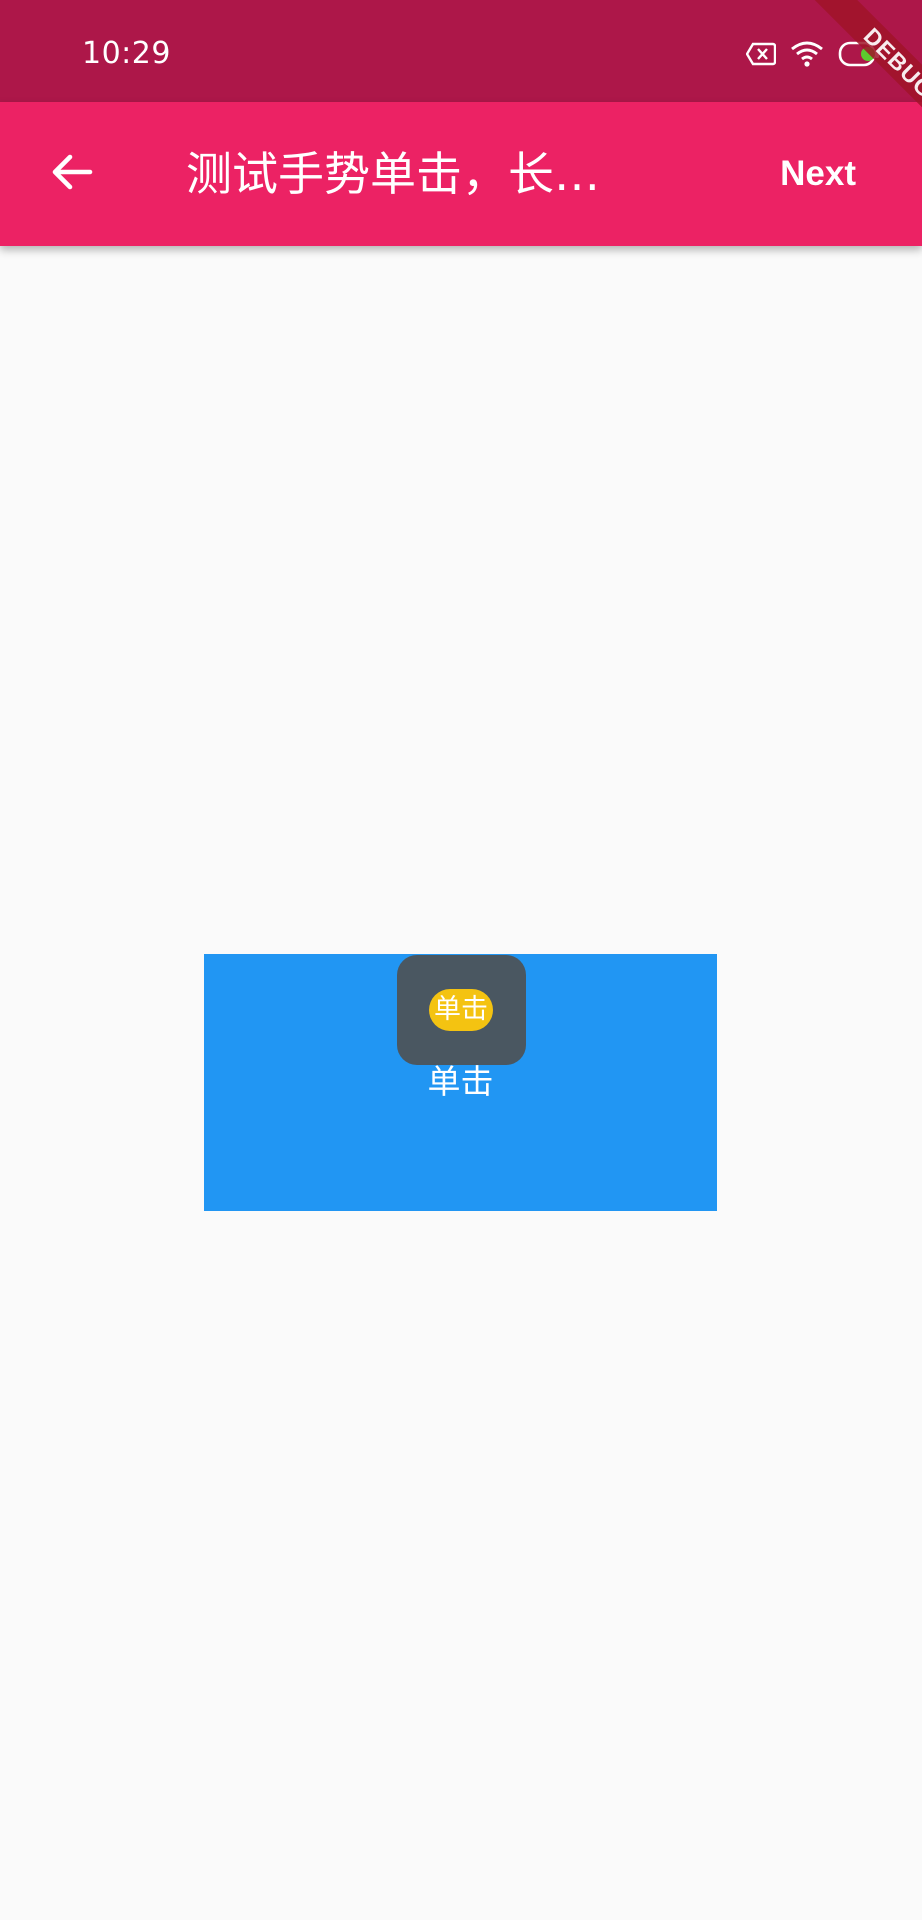 The height and width of the screenshot is (1920, 922). I want to click on battery-icon, so click(860, 54).